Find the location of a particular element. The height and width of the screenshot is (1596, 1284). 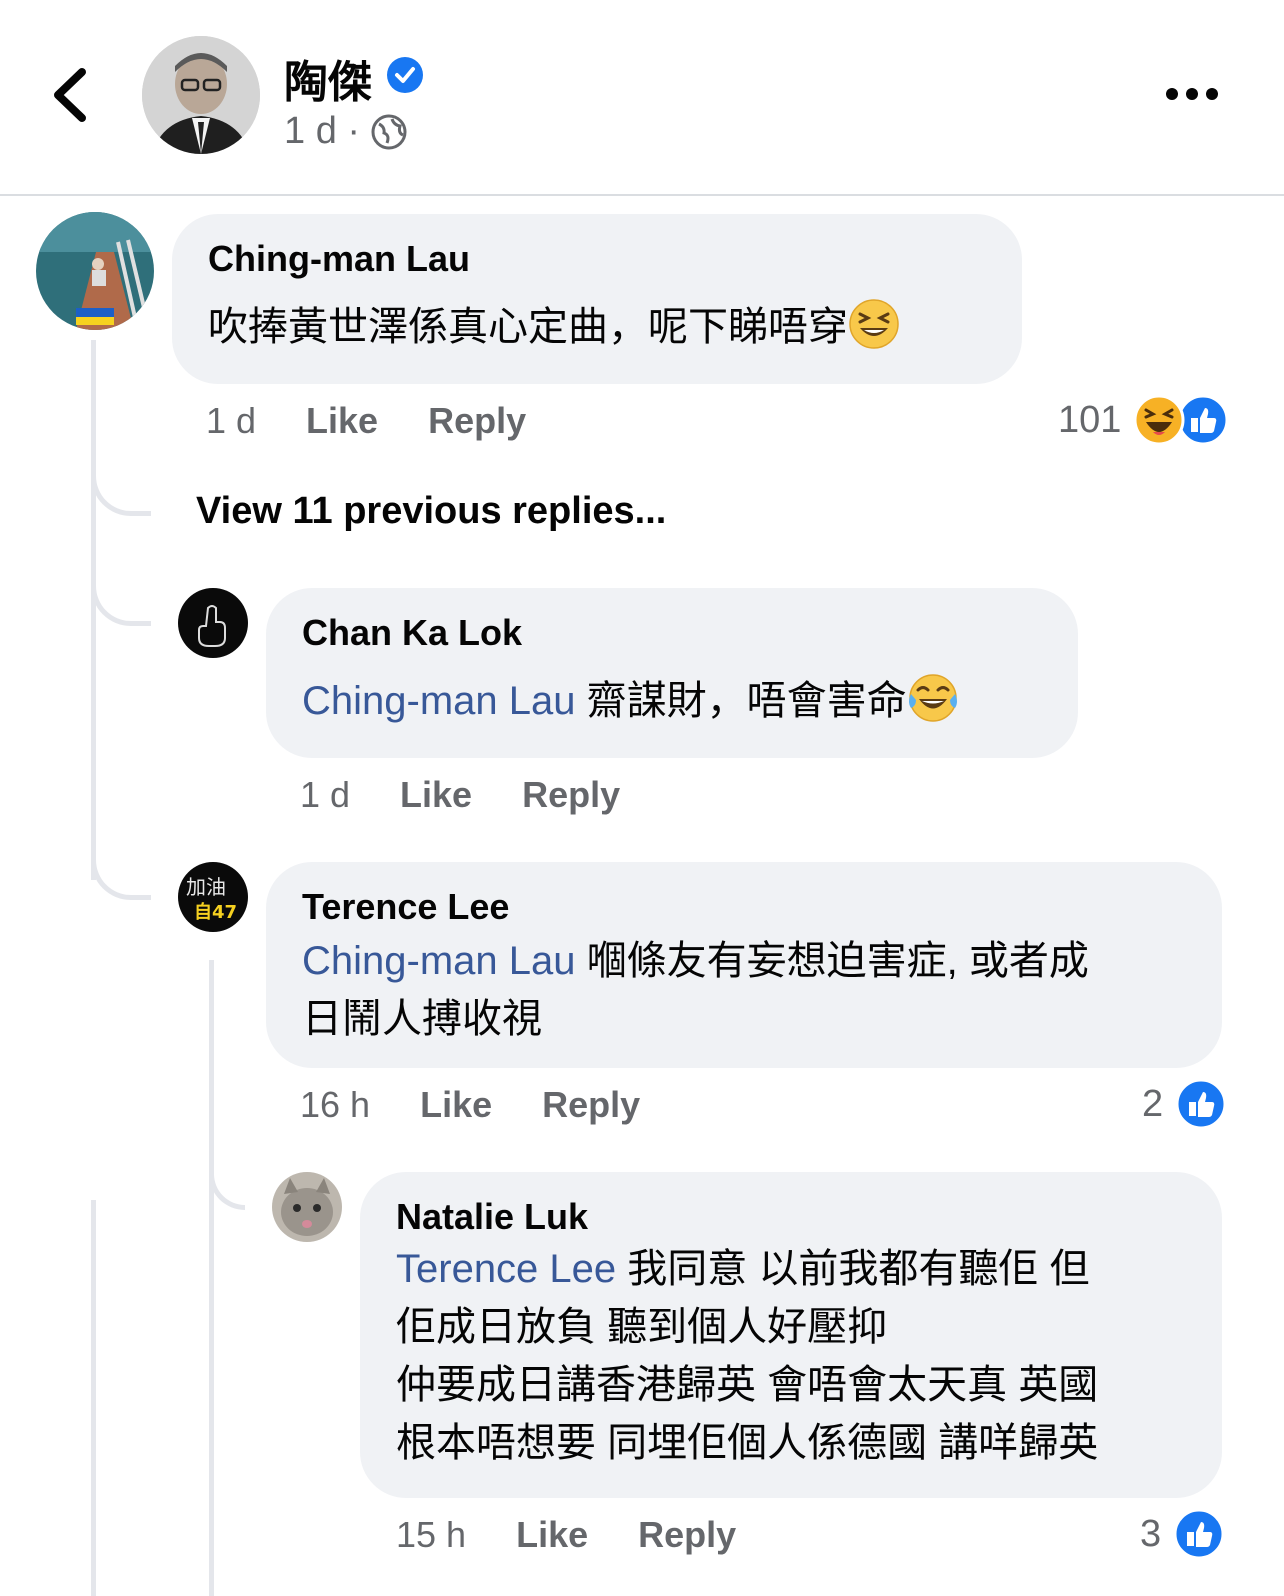

comment-timestamp: 1 d is located at coordinates (231, 421).